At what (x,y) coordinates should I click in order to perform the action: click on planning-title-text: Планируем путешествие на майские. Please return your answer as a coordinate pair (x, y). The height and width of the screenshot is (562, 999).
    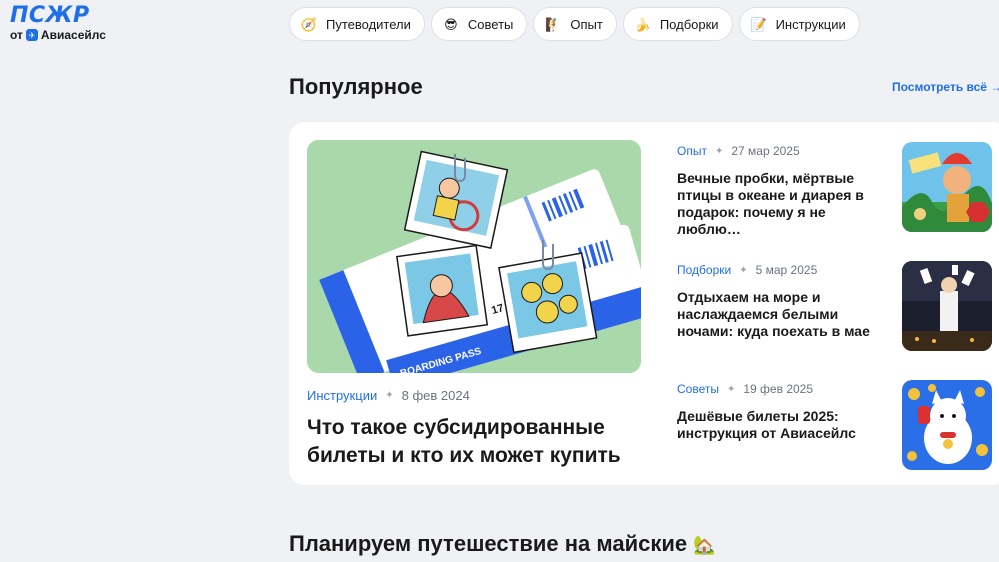
    Looking at the image, I should click on (488, 543).